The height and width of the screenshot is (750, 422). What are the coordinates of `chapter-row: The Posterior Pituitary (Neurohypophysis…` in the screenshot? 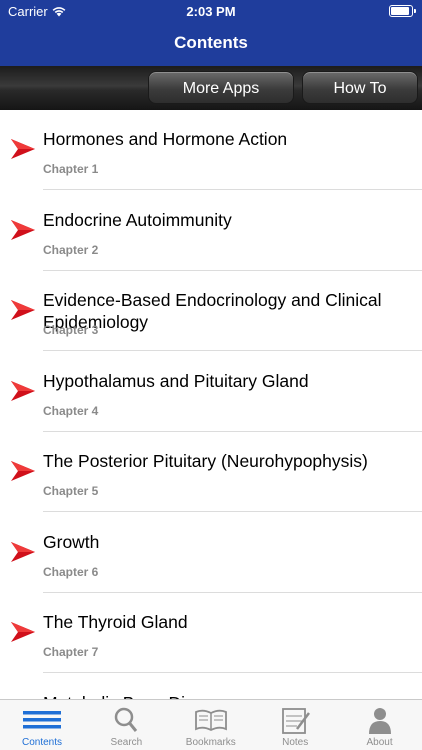 It's located at (211, 472).